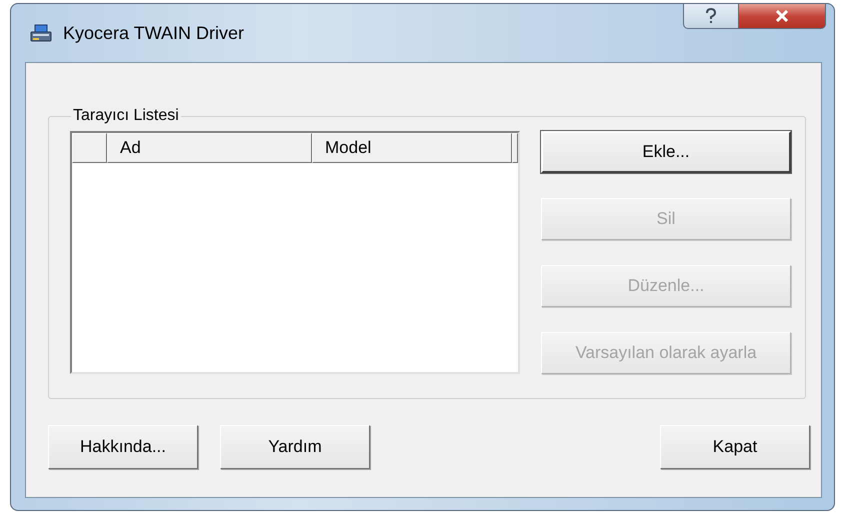 This screenshot has width=847, height=526. Describe the element at coordinates (126, 116) in the screenshot. I see `group-label: Tarayıcı Listesi` at that location.